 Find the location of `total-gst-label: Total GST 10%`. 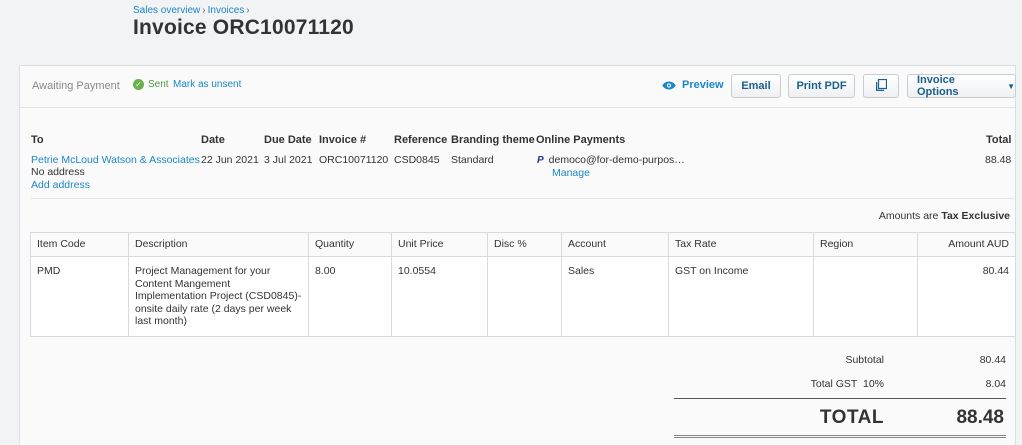

total-gst-label: Total GST 10% is located at coordinates (847, 384).